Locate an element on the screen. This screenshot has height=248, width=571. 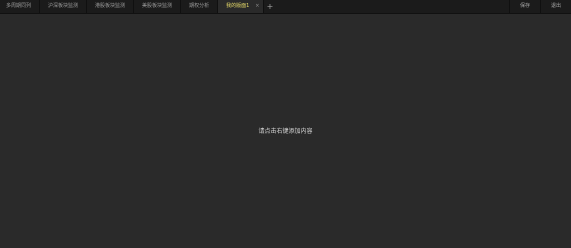
more-button: 退出 is located at coordinates (555, 6).